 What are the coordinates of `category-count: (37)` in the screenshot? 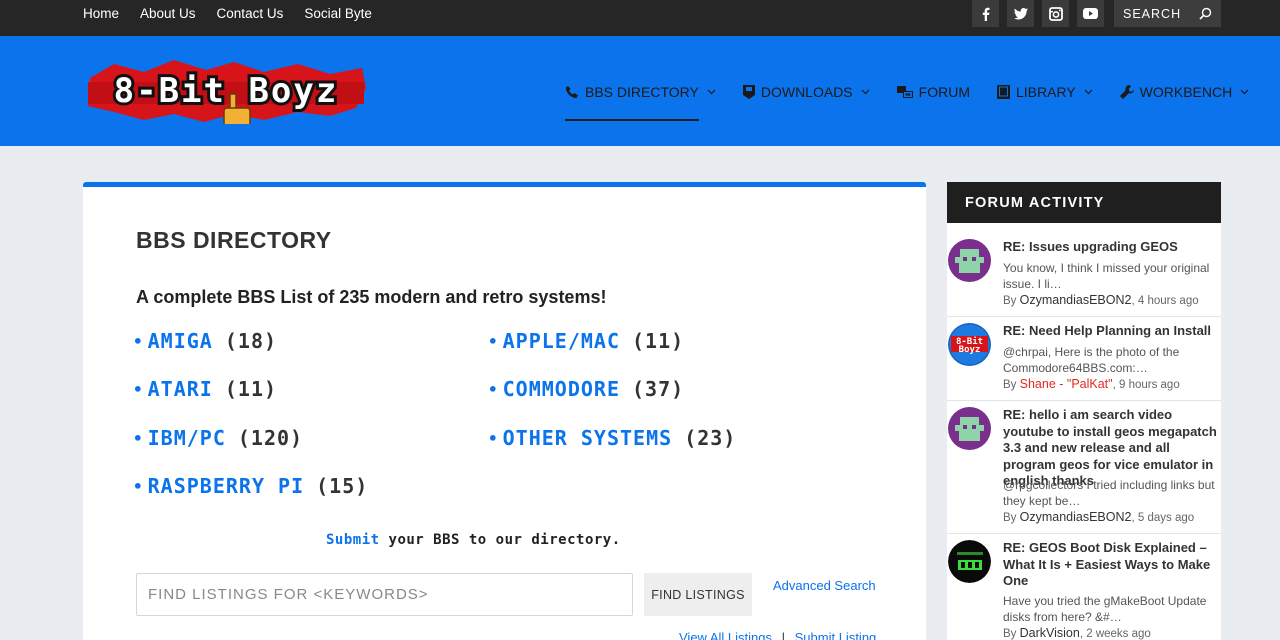 It's located at (658, 389).